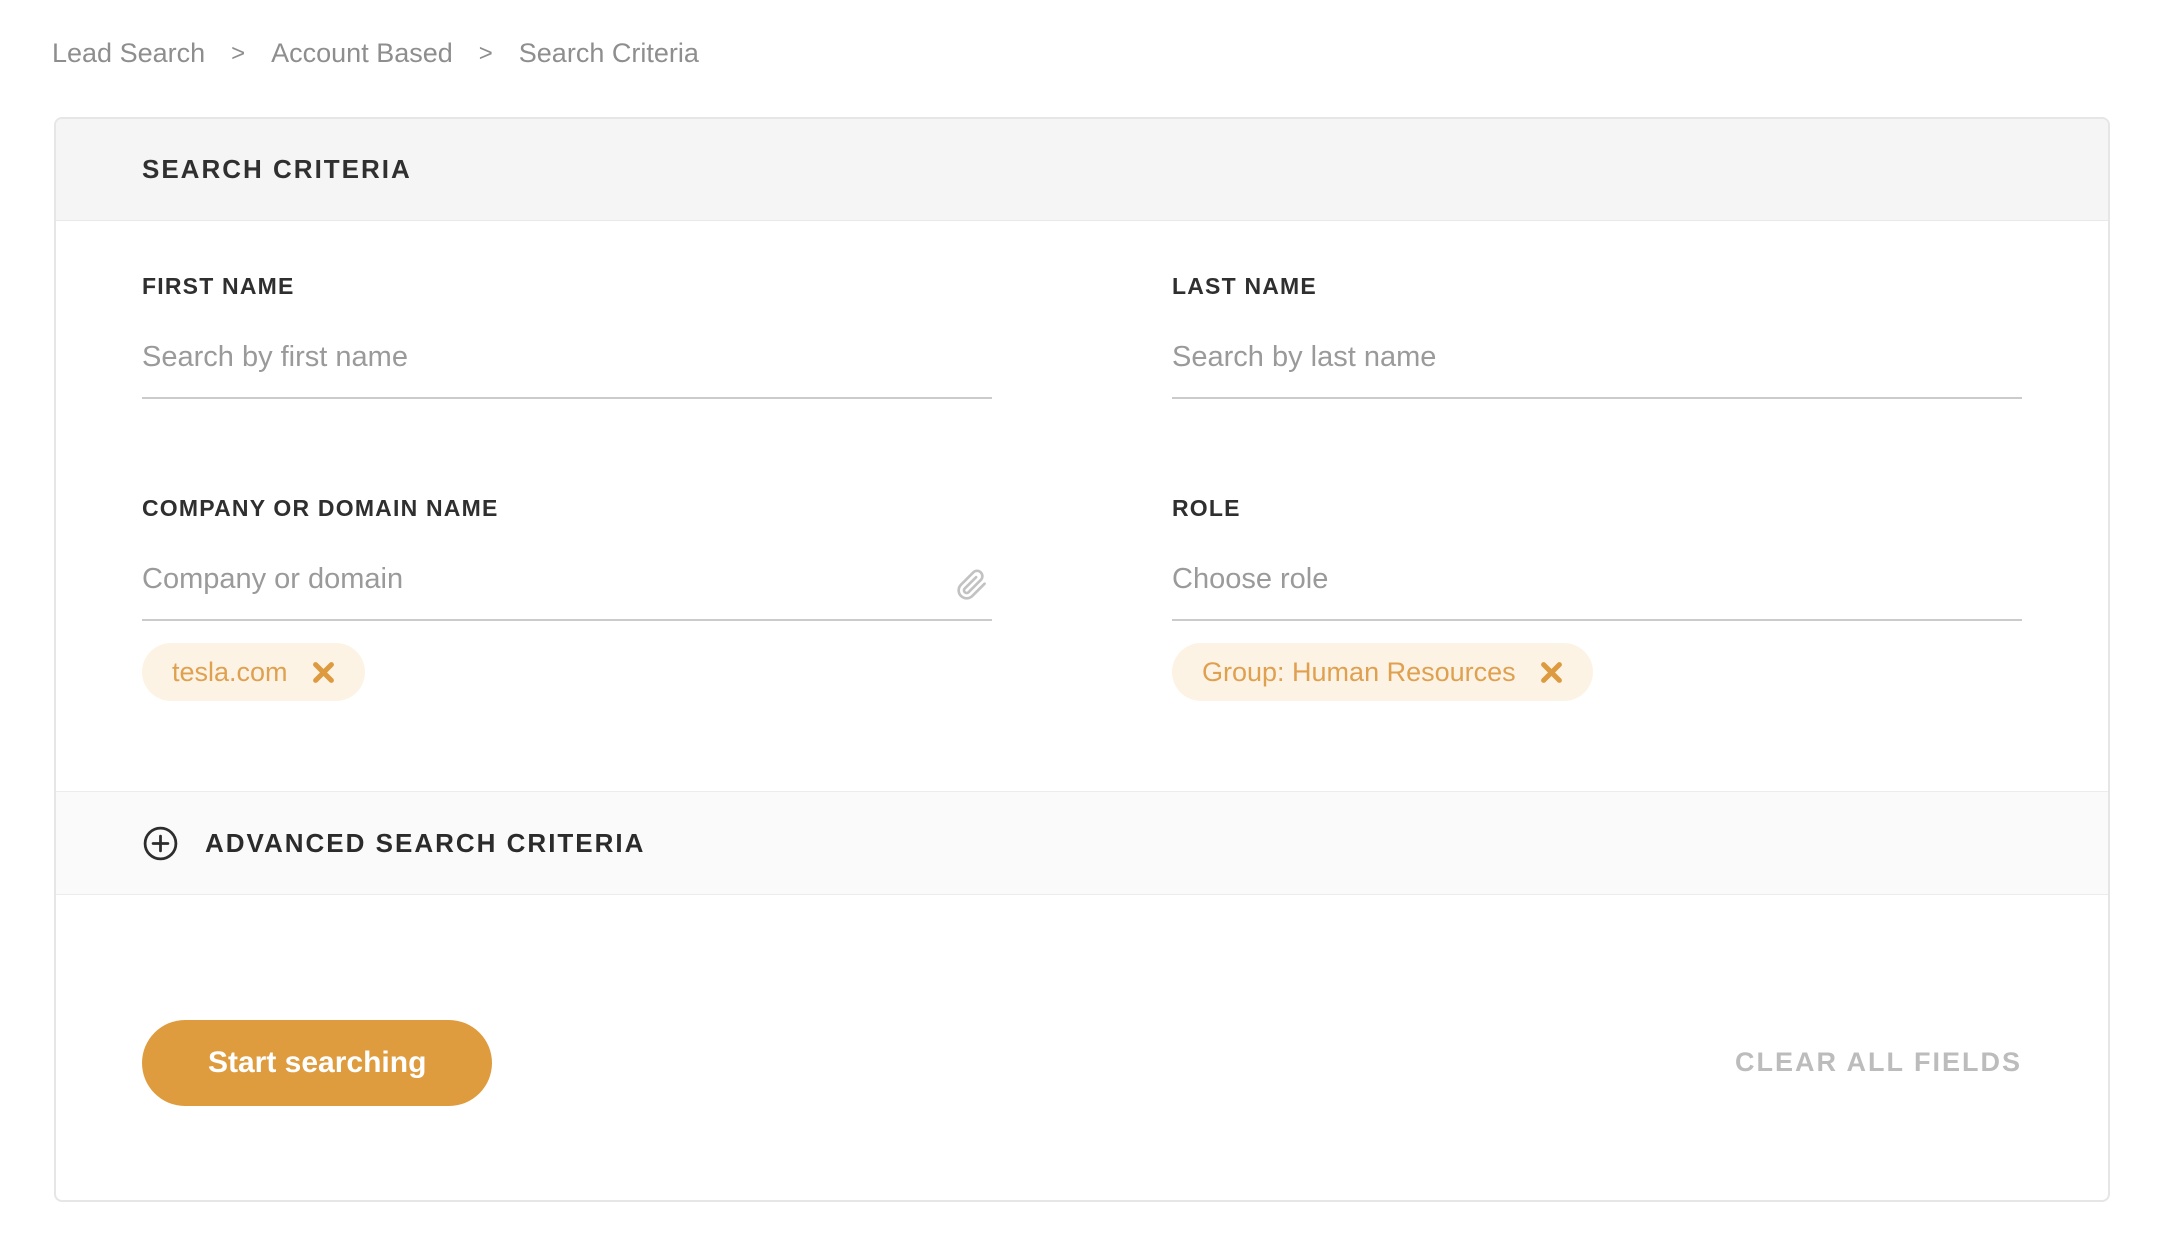 The height and width of the screenshot is (1238, 2164). Describe the element at coordinates (425, 842) in the screenshot. I see `advanced-search-criteria-label: ADVANCED SEARCH CRITERIA` at that location.